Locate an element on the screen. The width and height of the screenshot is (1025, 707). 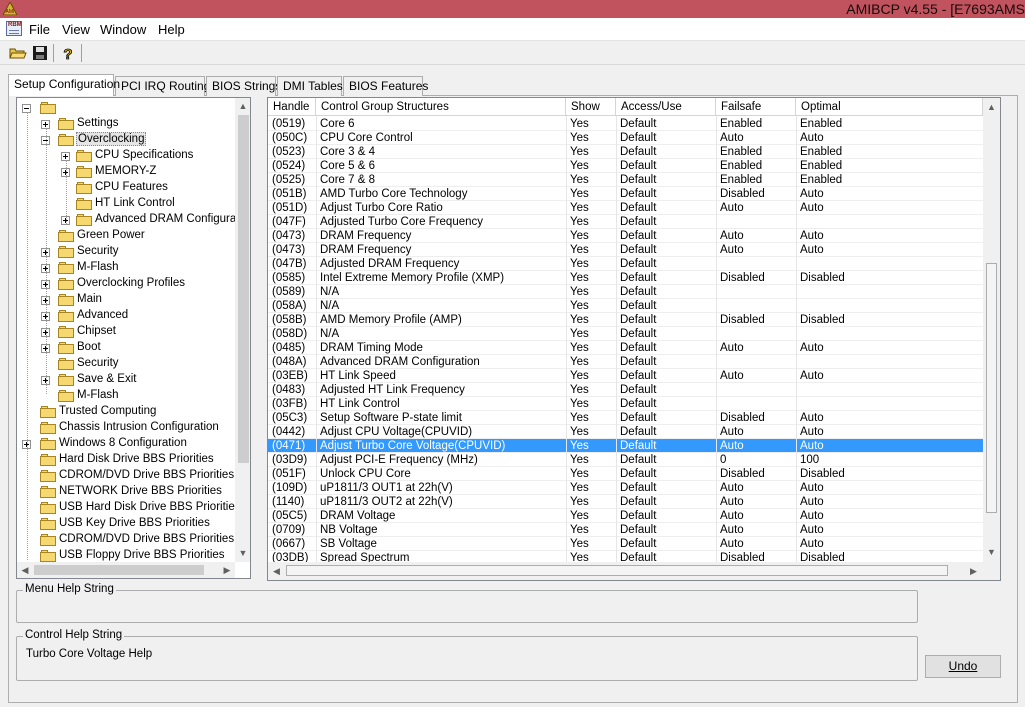
tree-item: Boot is located at coordinates (125, 348).